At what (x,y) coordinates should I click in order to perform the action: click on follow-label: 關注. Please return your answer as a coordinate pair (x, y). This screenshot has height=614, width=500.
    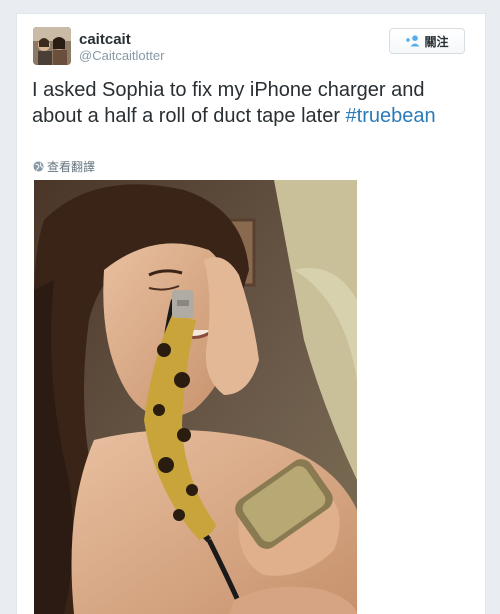
    Looking at the image, I should click on (436, 41).